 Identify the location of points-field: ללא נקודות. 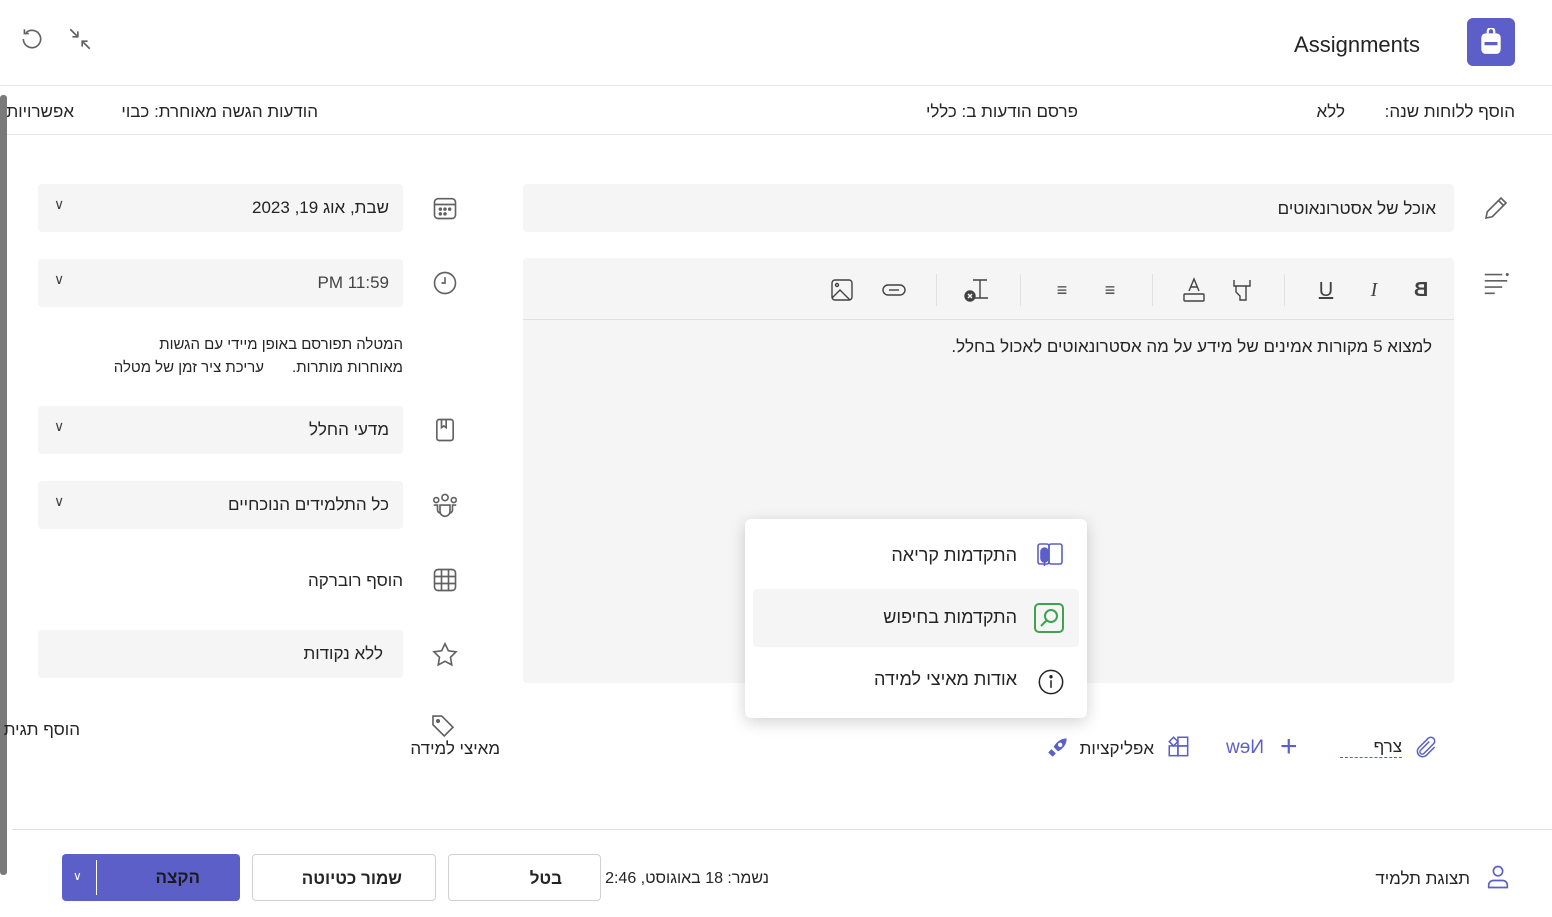
(220, 654).